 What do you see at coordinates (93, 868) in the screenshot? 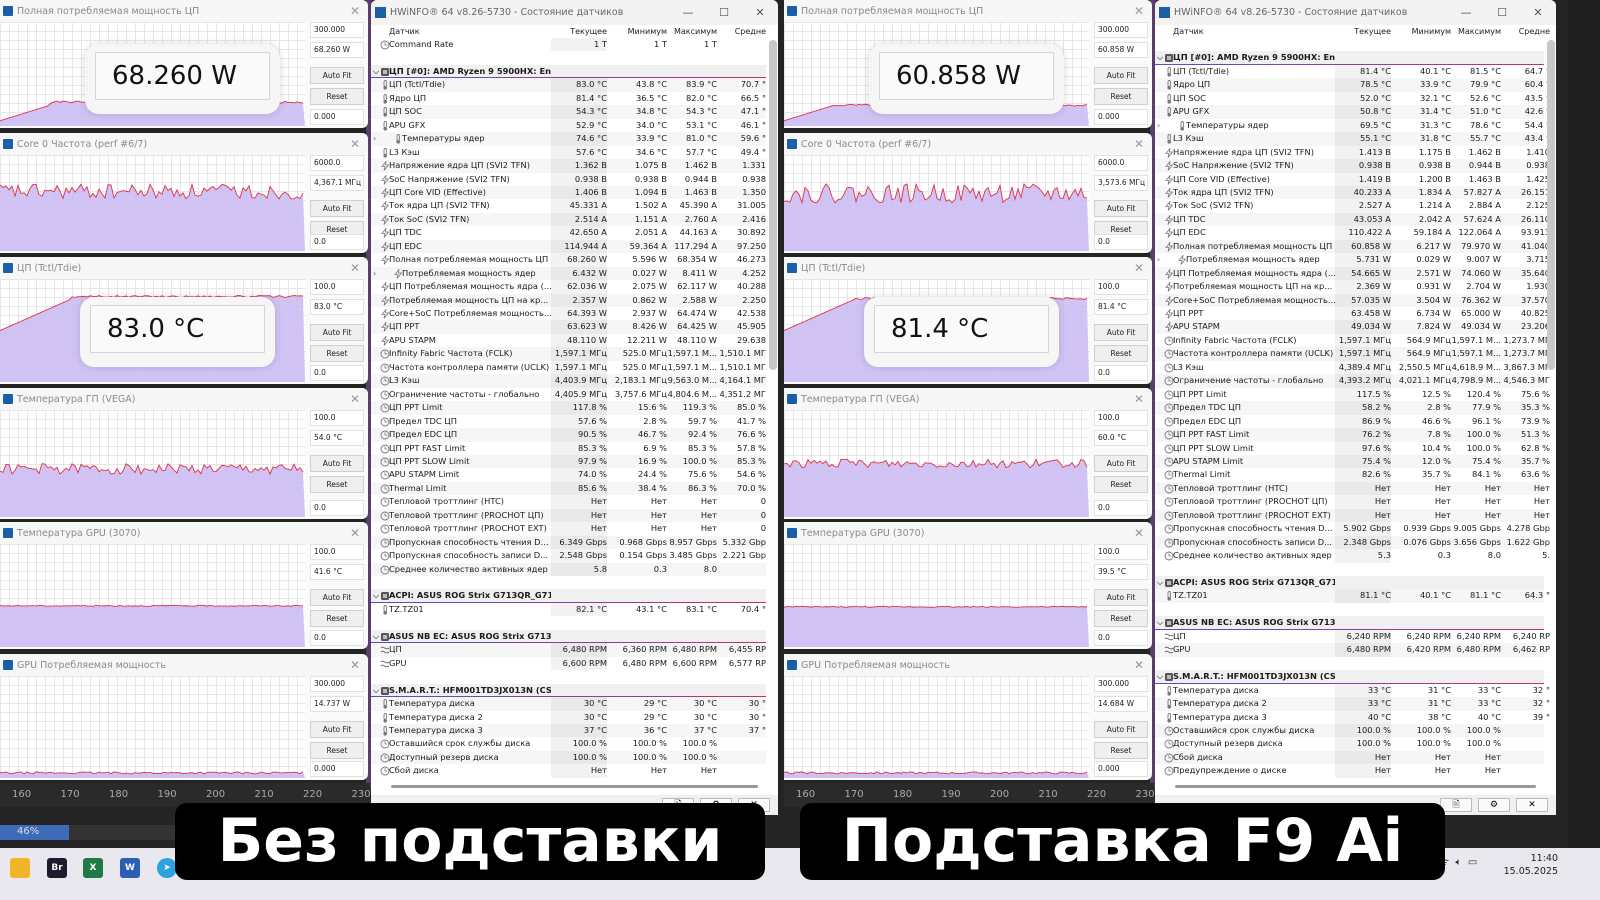
I see `excel-icon: X` at bounding box center [93, 868].